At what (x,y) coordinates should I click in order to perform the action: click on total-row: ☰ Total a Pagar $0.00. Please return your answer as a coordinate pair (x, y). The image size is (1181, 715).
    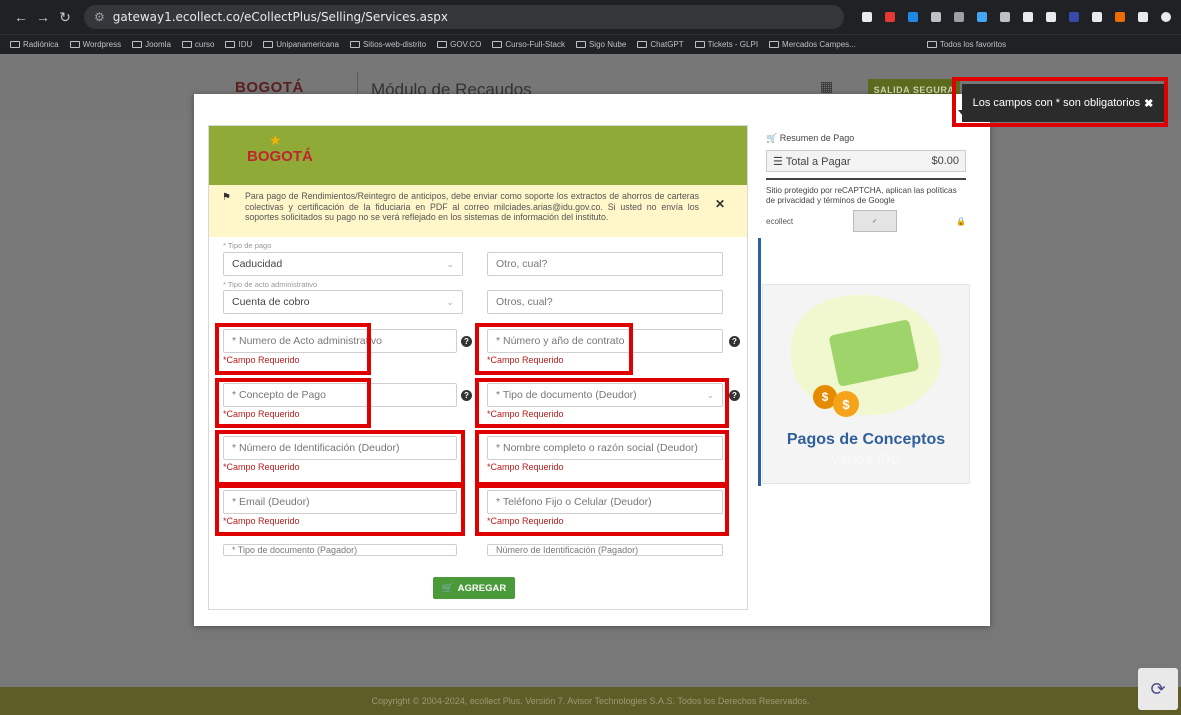
    Looking at the image, I should click on (866, 161).